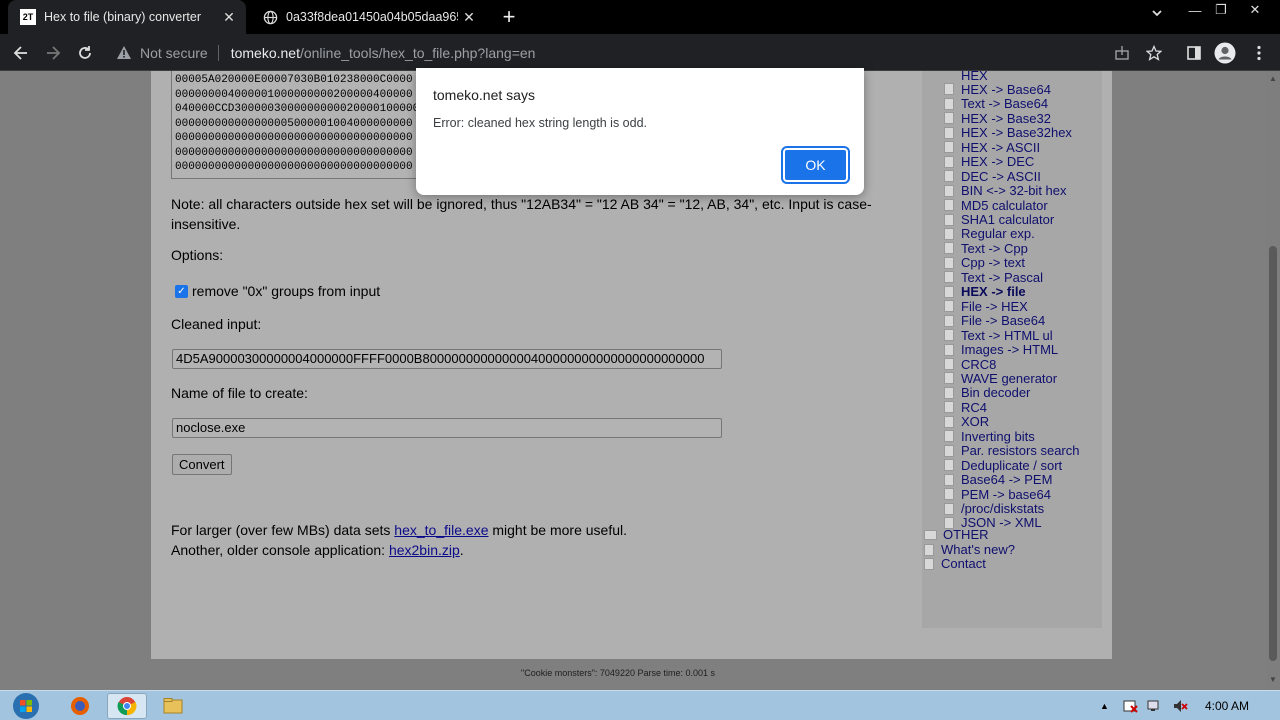 The image size is (1280, 720). Describe the element at coordinates (1011, 465) in the screenshot. I see `sidebar-item-label: Deduplicate / sort` at that location.